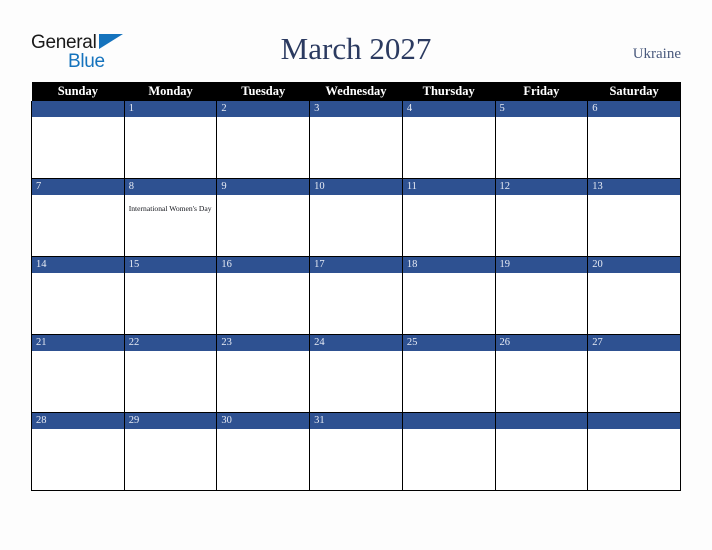  I want to click on day-cell: 2, so click(263, 140).